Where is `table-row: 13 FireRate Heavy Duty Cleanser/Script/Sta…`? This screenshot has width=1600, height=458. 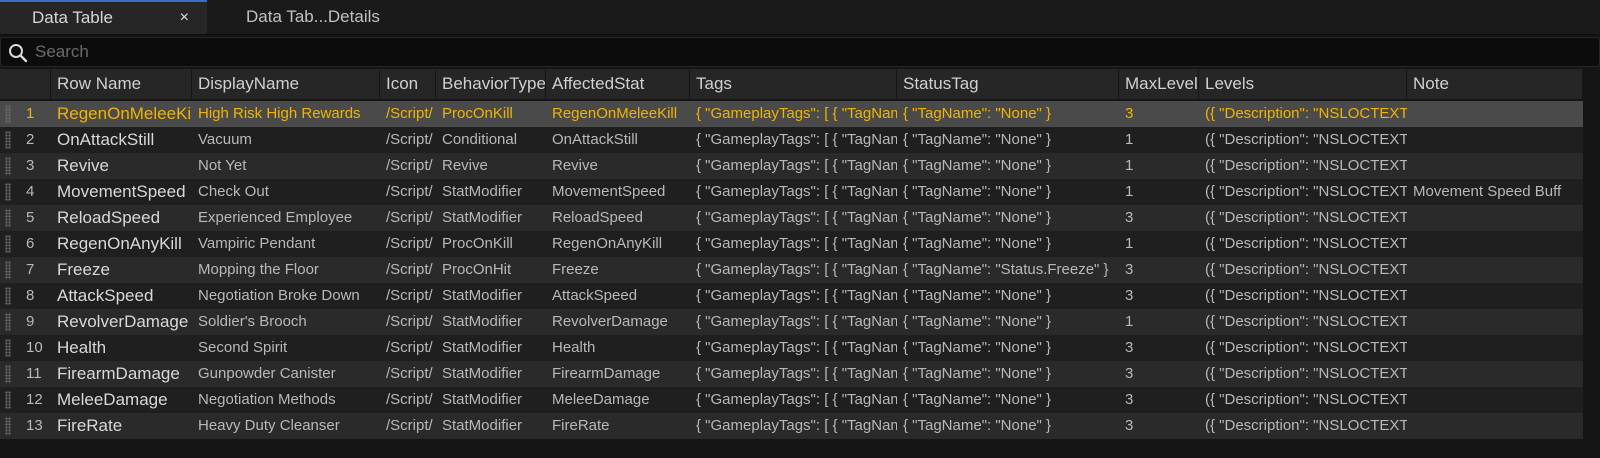
table-row: 13 FireRate Heavy Duty Cleanser/Script/Sta… is located at coordinates (800, 426).